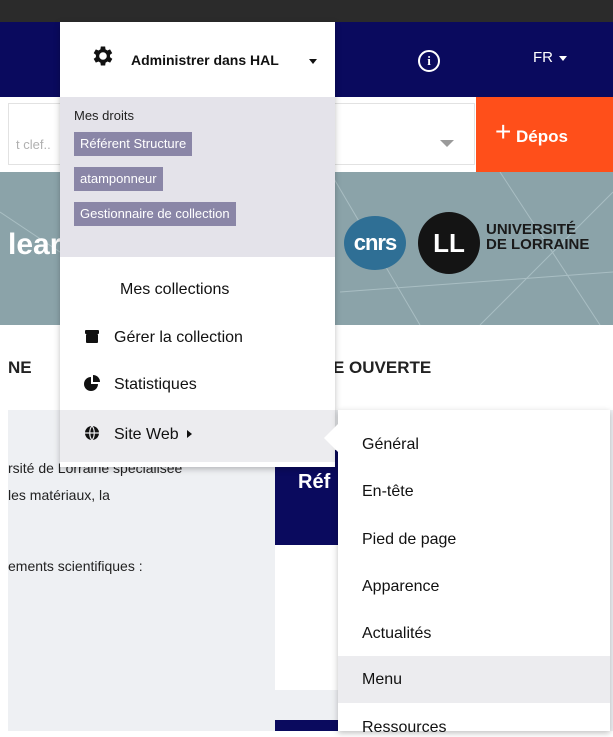  I want to click on submenu-item-resources: Ressources, so click(404, 728).